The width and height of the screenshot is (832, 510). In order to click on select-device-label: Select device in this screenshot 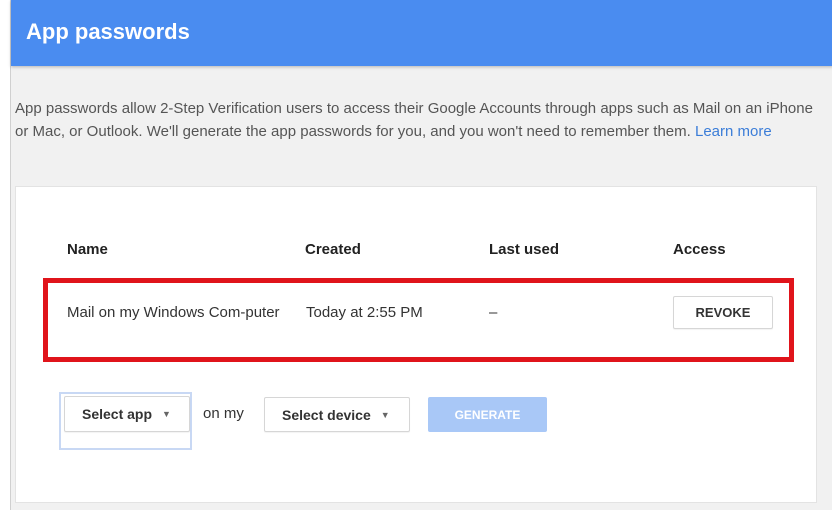, I will do `click(326, 414)`.